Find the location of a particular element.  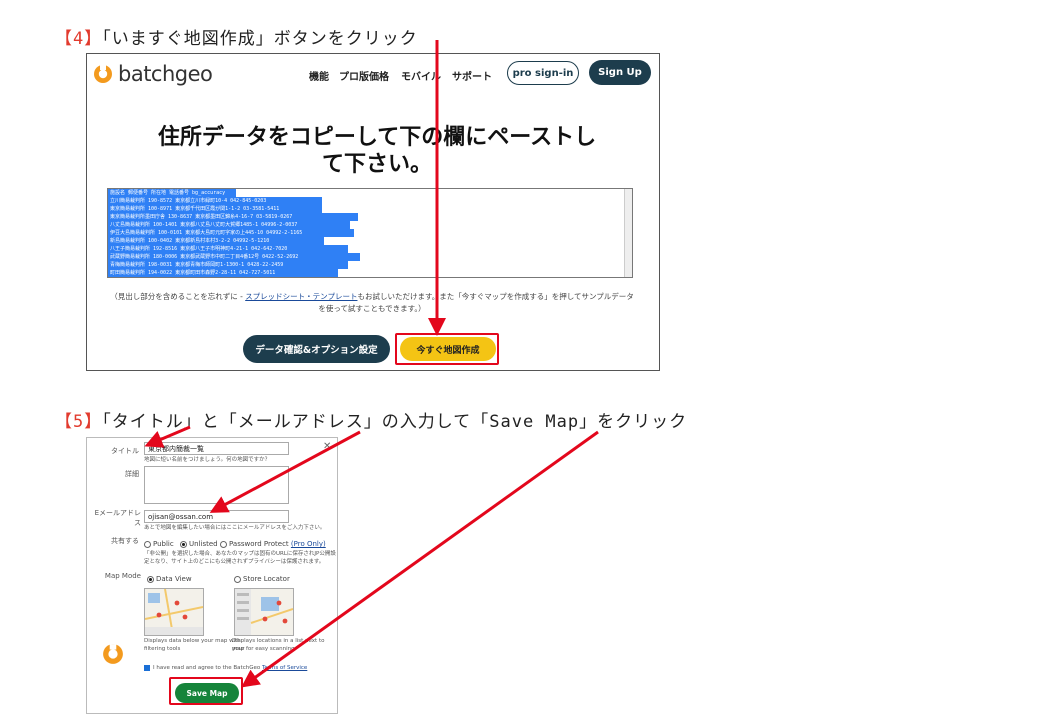

arrow-to-email-input is located at coordinates (285, 471).